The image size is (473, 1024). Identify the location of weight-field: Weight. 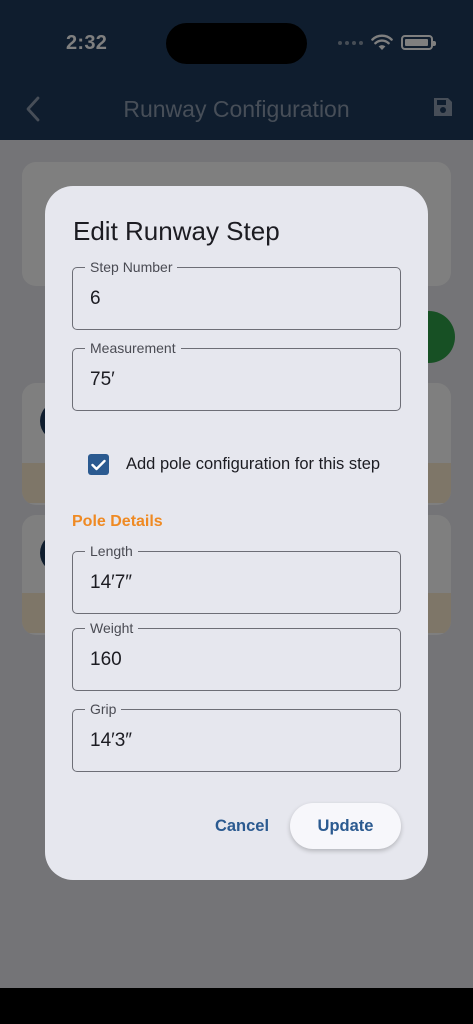
(236, 655).